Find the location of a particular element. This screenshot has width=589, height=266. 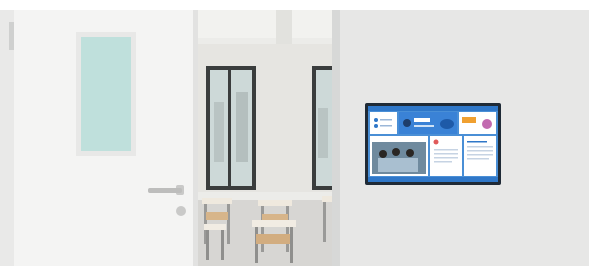

door-handle-lever is located at coordinates (165, 190).